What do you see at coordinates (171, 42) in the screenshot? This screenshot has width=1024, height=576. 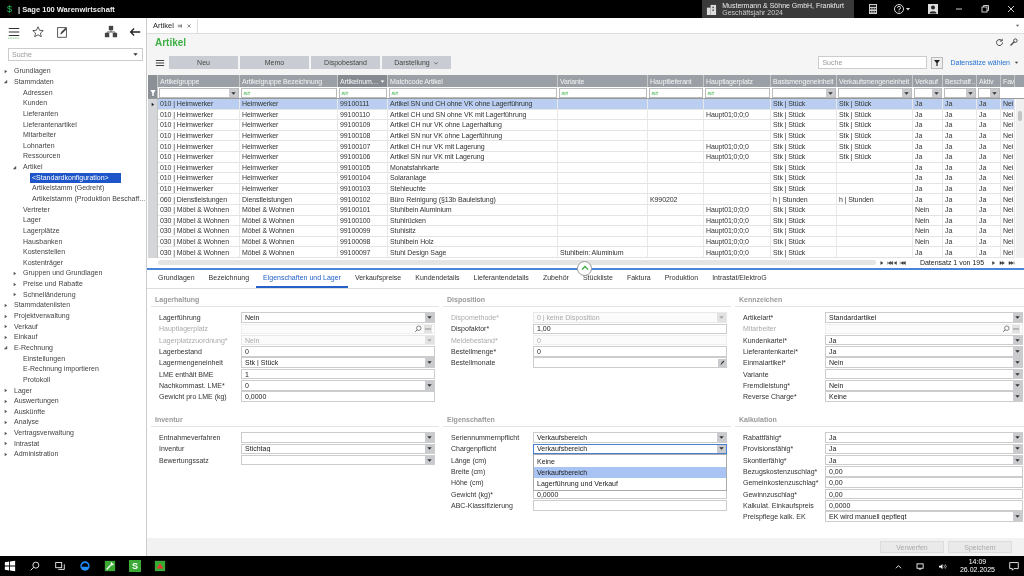 I see `page-title: Artikel` at bounding box center [171, 42].